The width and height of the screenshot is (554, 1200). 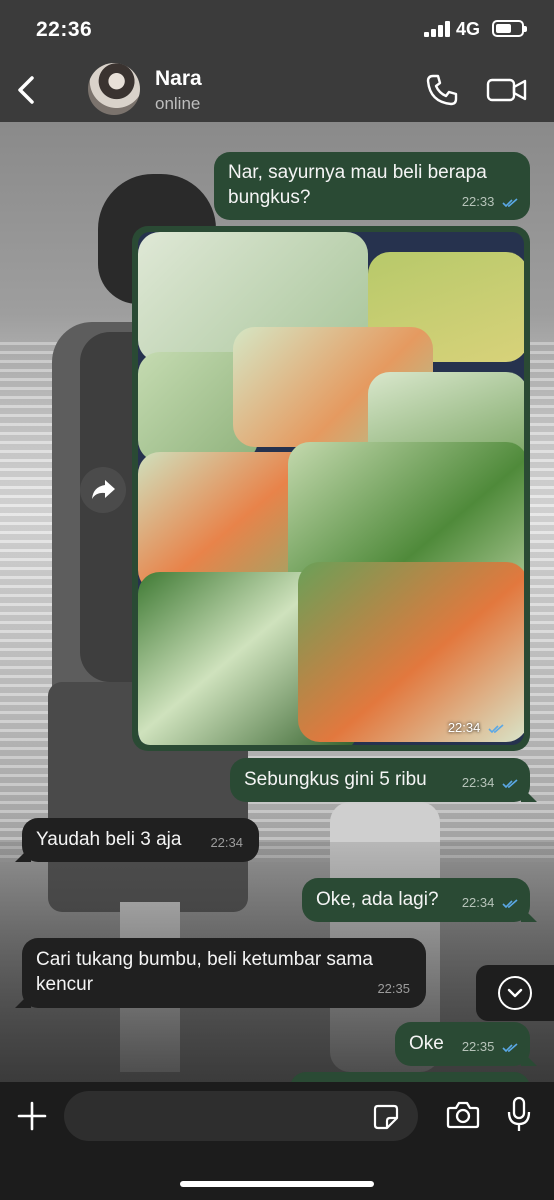 I want to click on forward-button, so click(x=103, y=490).